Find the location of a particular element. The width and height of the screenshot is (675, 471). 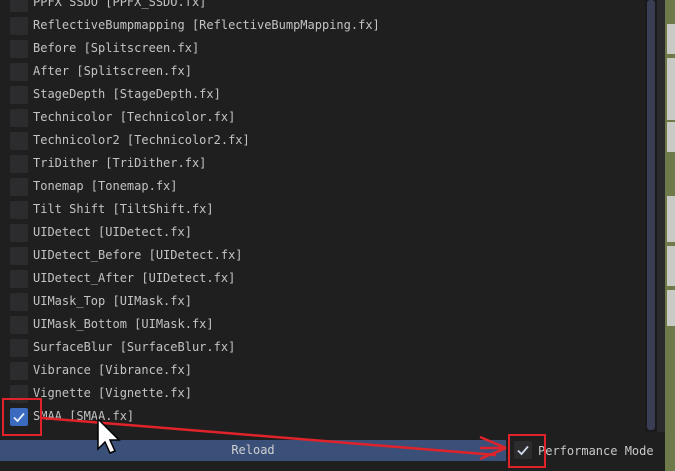

effect-label: SMAA [SMAA.fx] is located at coordinates (84, 416).